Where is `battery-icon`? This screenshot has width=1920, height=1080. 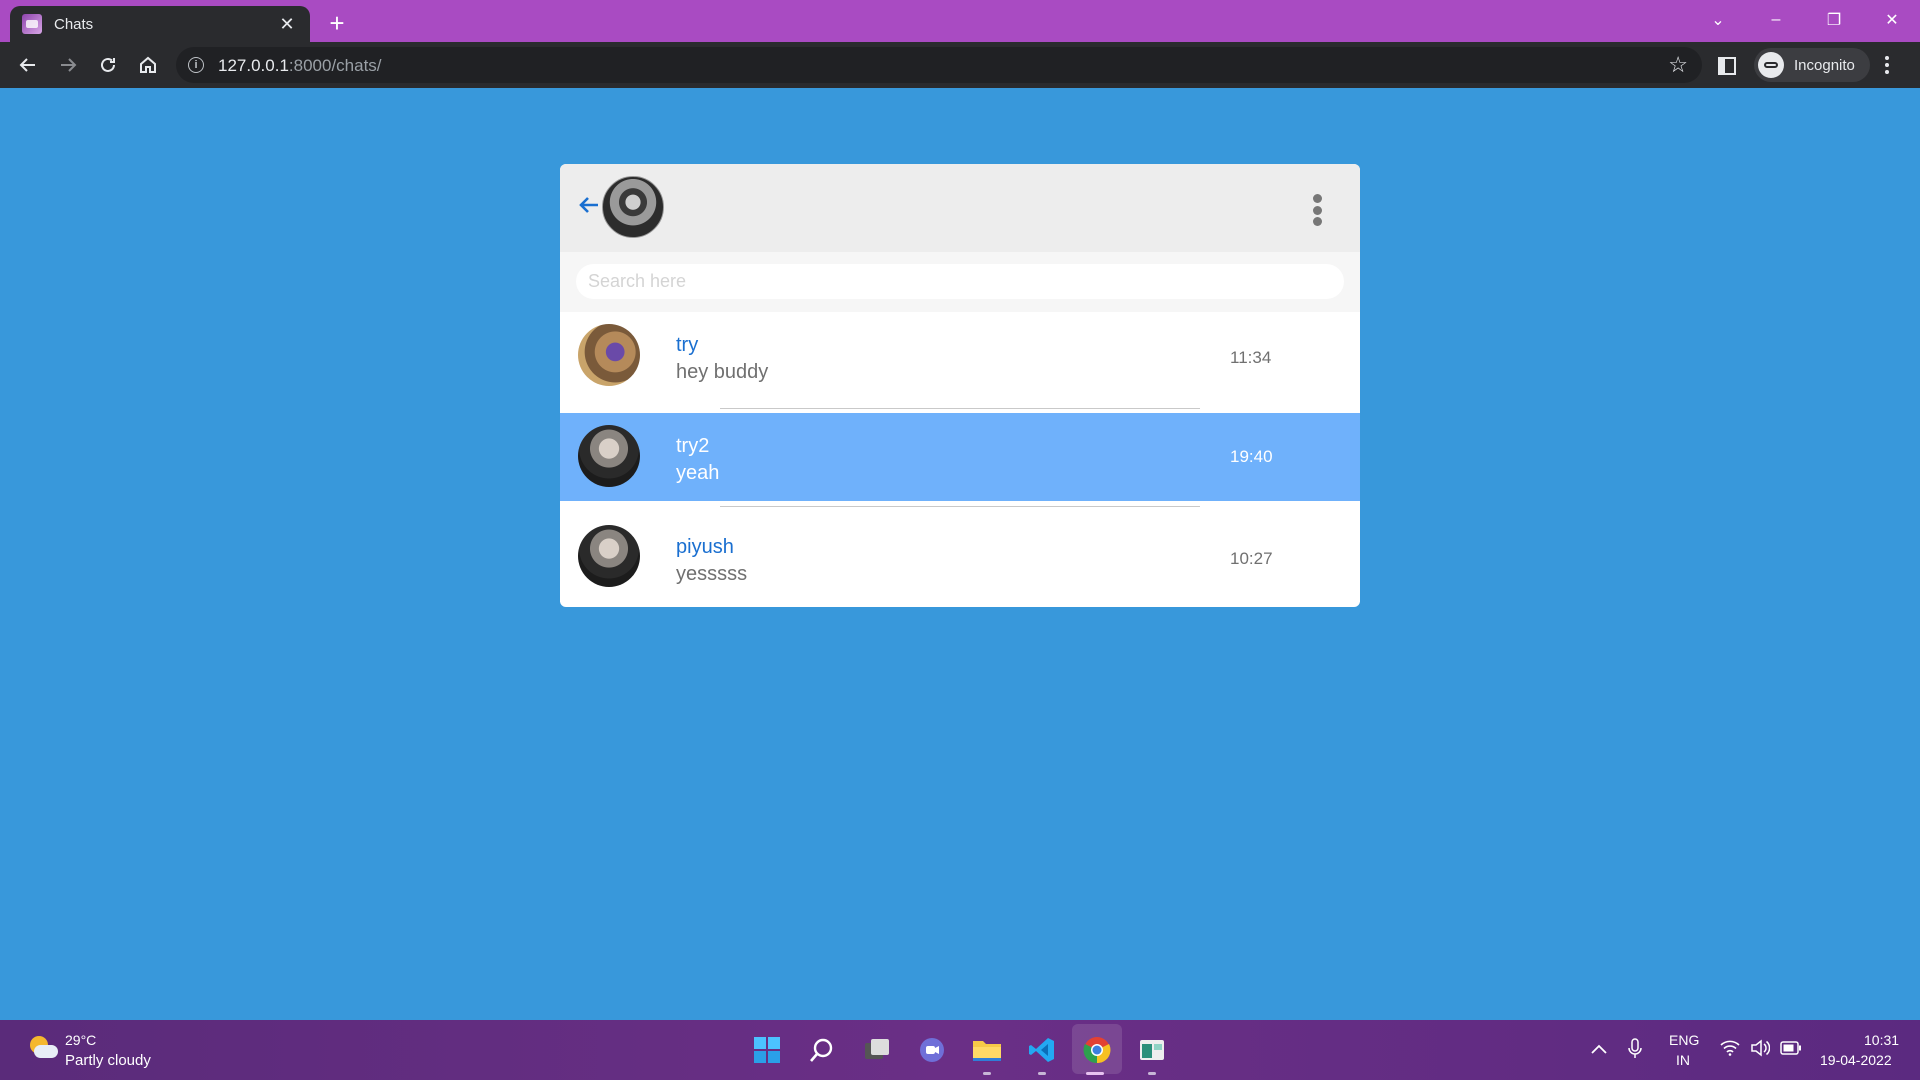 battery-icon is located at coordinates (1791, 1050).